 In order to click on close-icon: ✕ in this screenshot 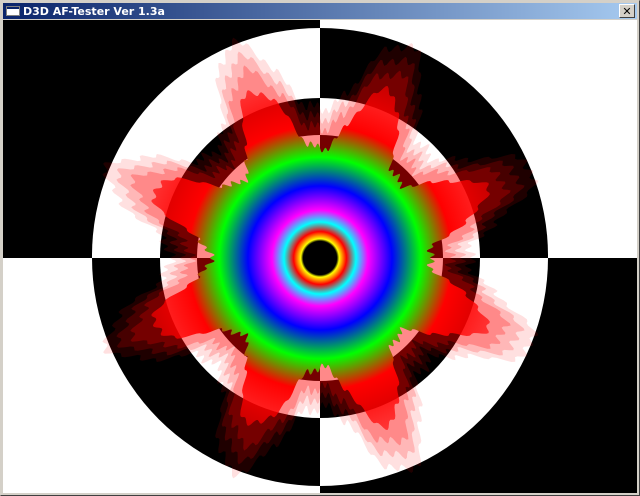, I will do `click(627, 11)`.